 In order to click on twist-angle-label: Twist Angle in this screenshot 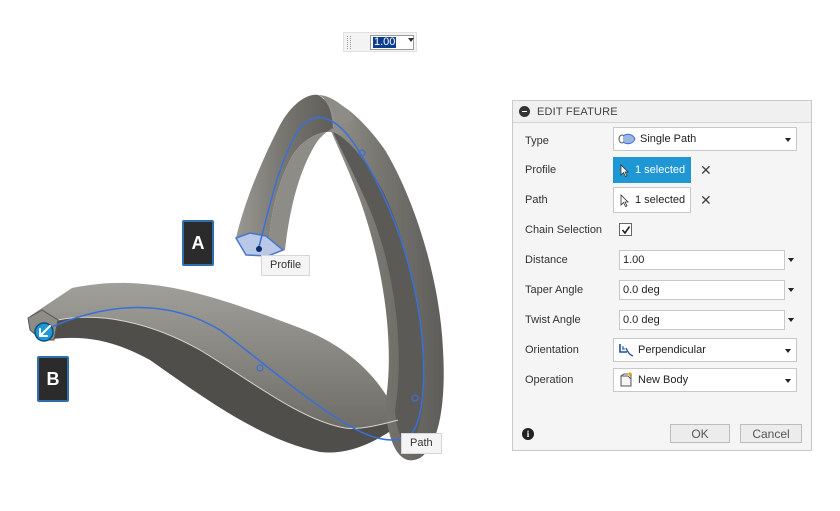, I will do `click(553, 320)`.